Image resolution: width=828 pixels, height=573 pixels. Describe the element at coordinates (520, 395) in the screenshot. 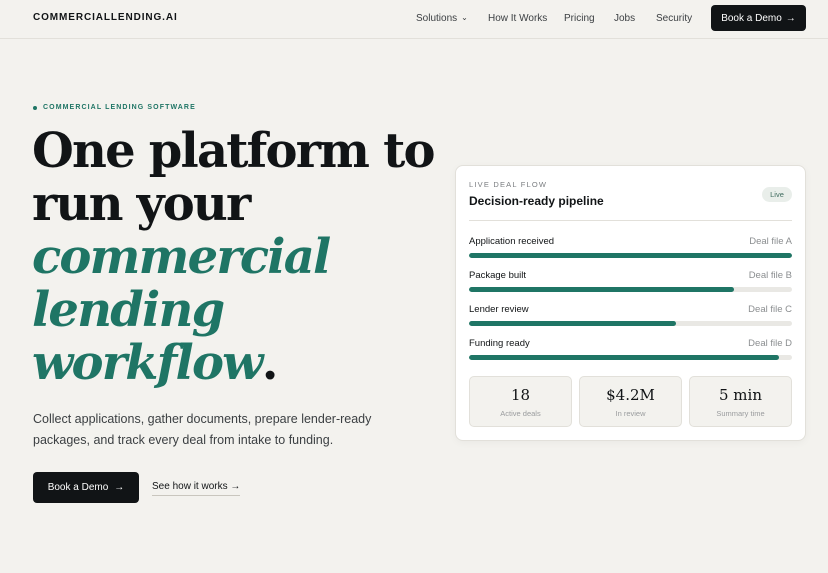

I see `stat-value: 18` at that location.